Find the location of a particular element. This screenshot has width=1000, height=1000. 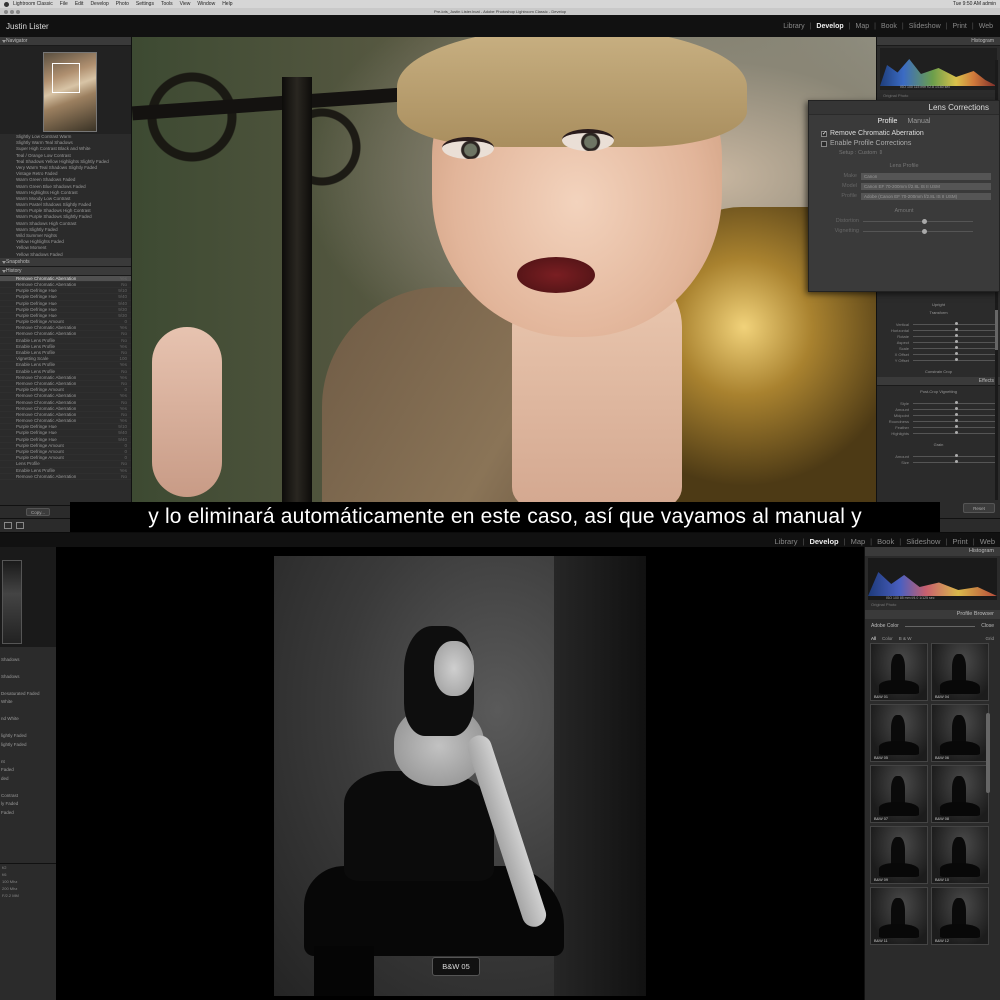

lens-corrections-title: Lens Corrections is located at coordinates (904, 108).